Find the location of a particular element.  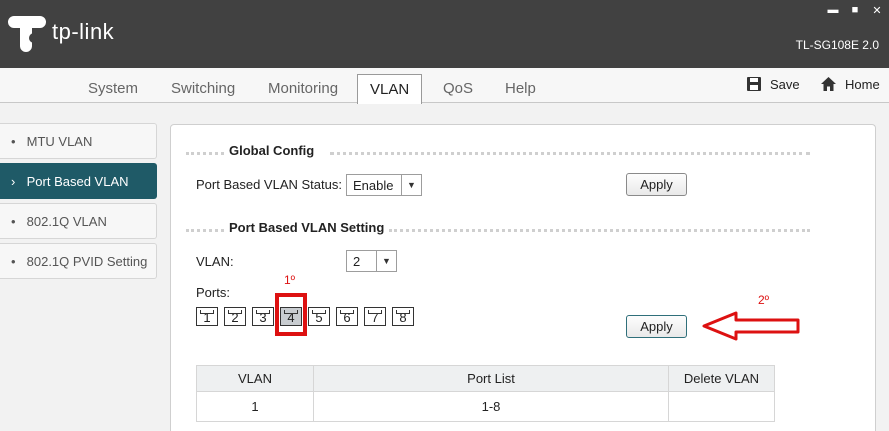

tab-system: System is located at coordinates (113, 88).